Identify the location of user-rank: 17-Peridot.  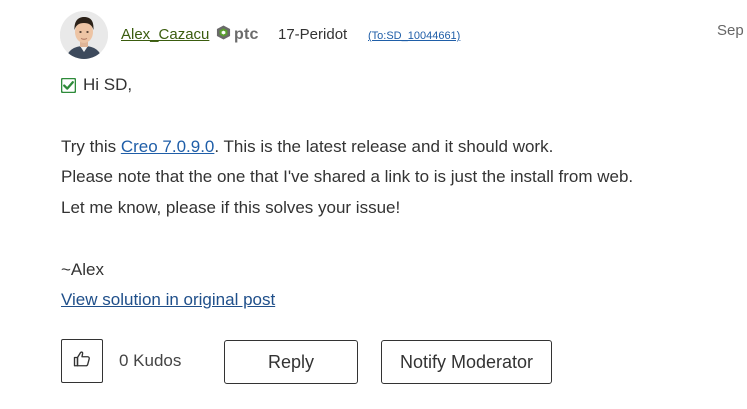
(313, 34).